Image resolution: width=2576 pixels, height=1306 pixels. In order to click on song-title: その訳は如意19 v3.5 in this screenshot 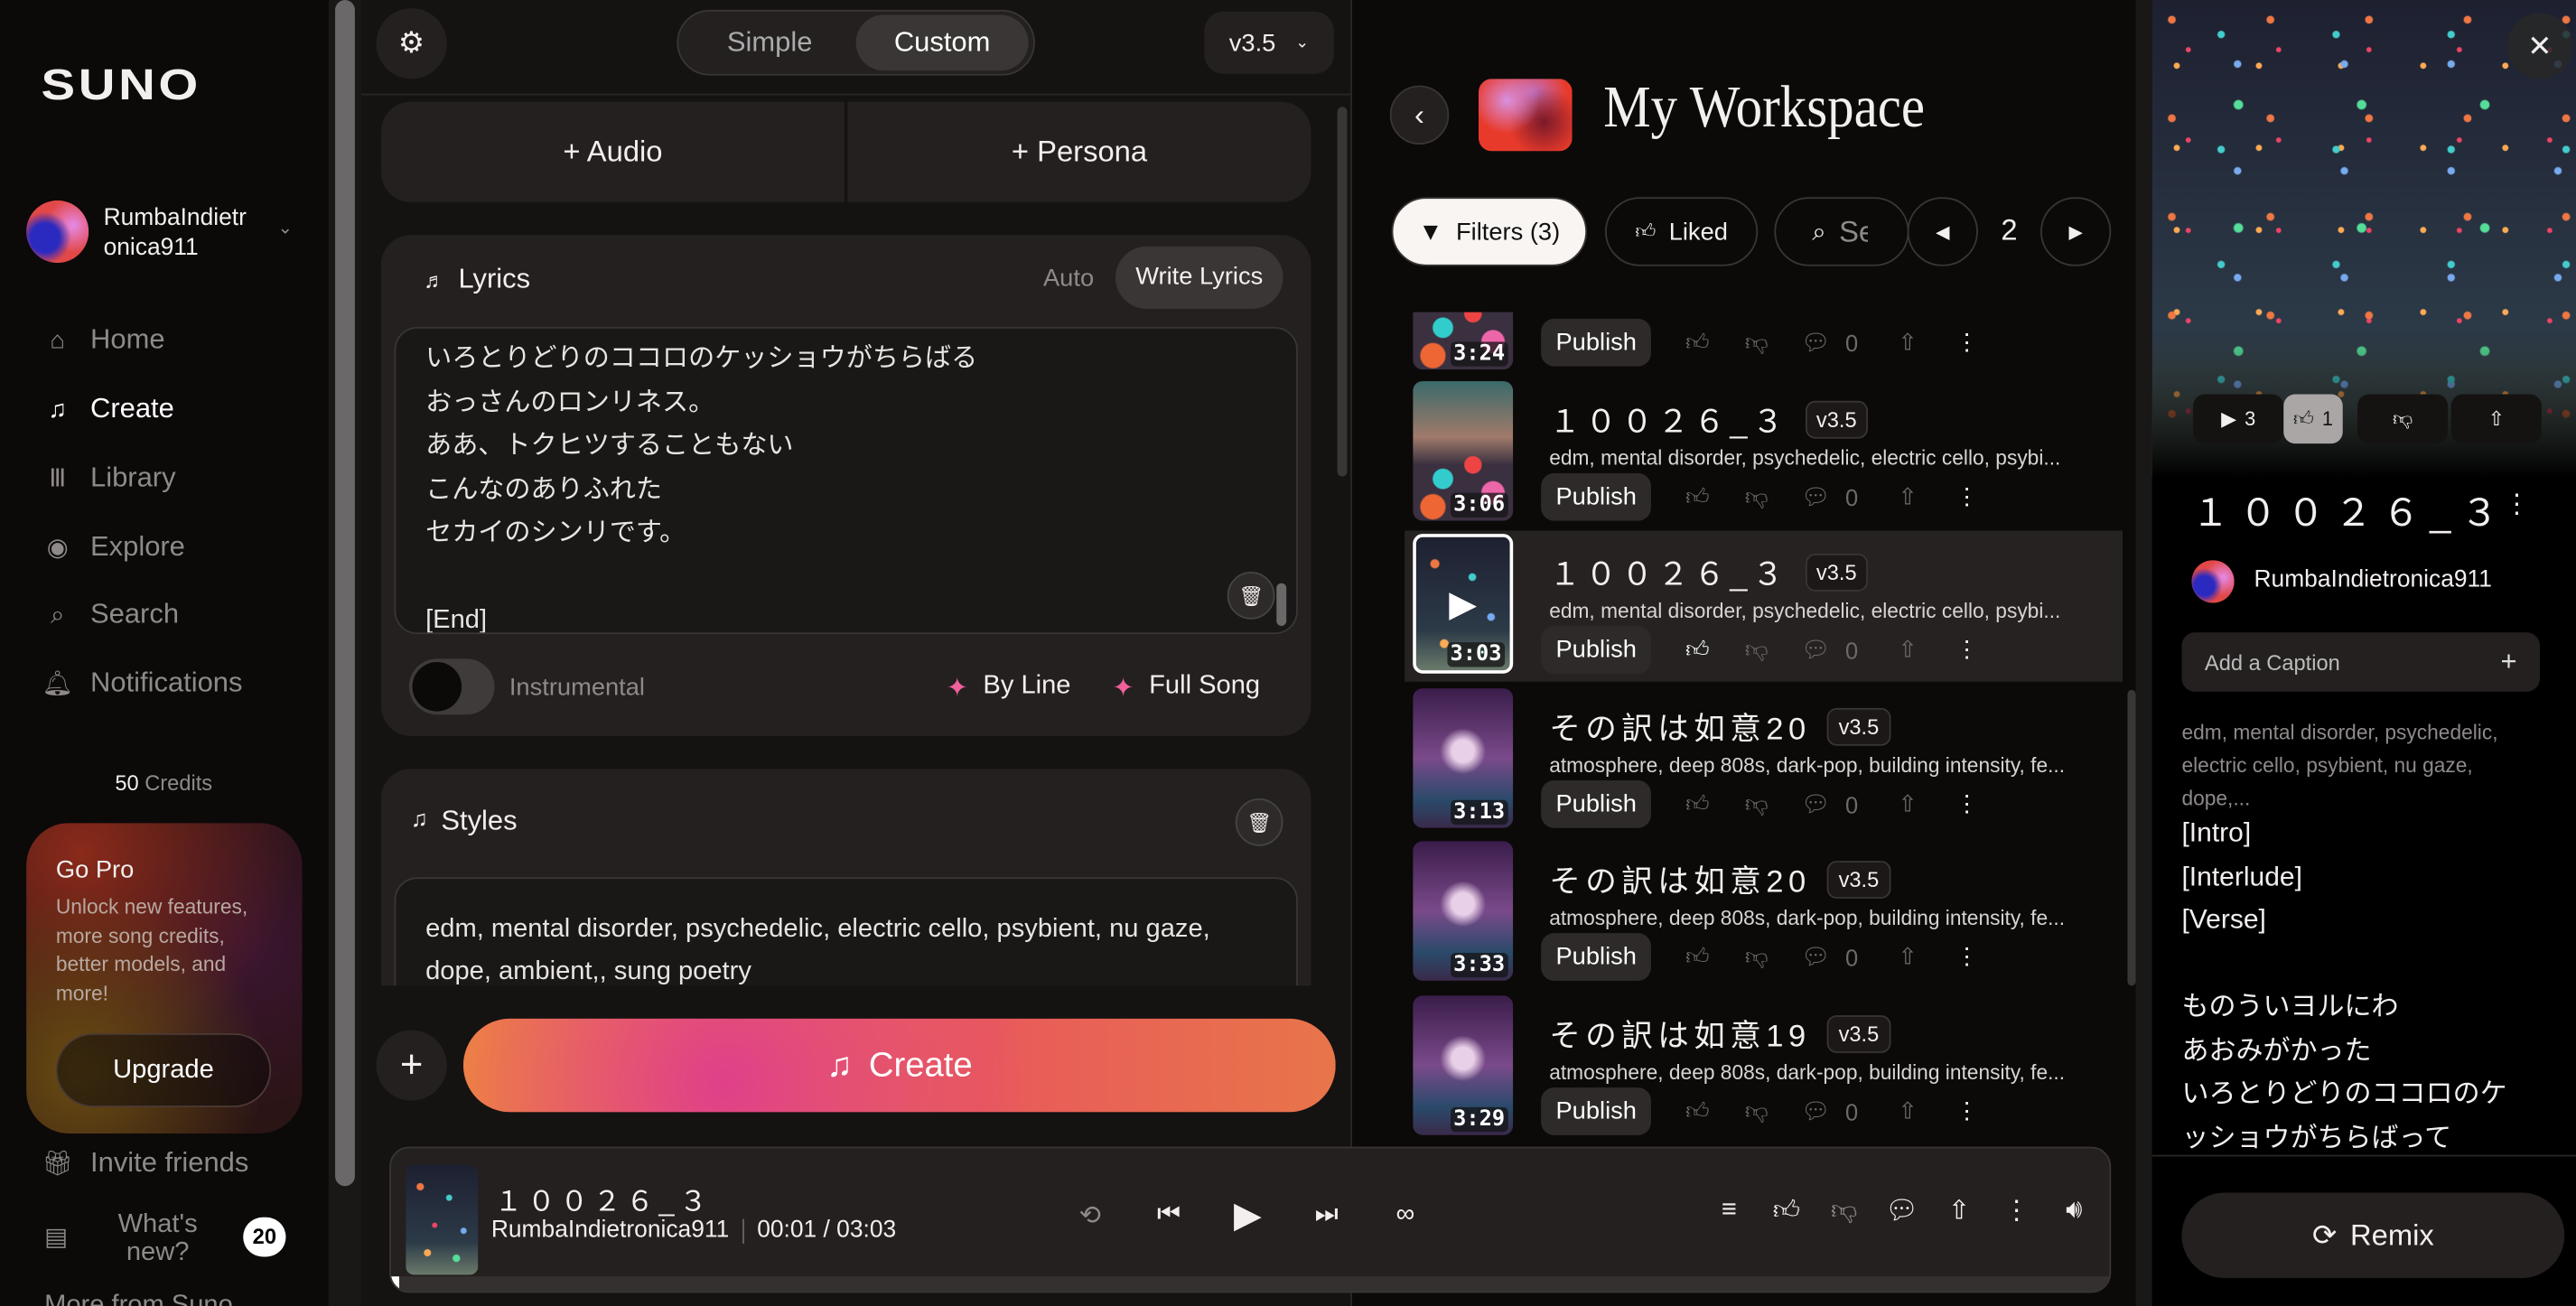, I will do `click(1720, 1034)`.